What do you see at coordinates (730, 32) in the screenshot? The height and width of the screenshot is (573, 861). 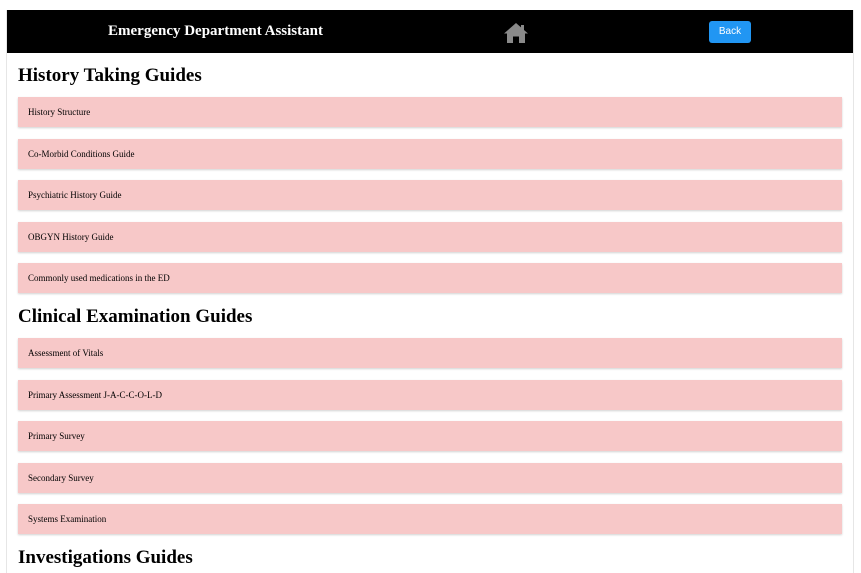 I see `back-button: Back` at bounding box center [730, 32].